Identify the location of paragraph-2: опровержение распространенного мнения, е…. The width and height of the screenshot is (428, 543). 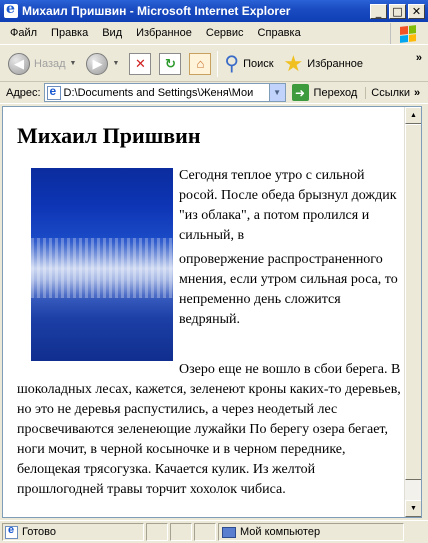
(288, 289).